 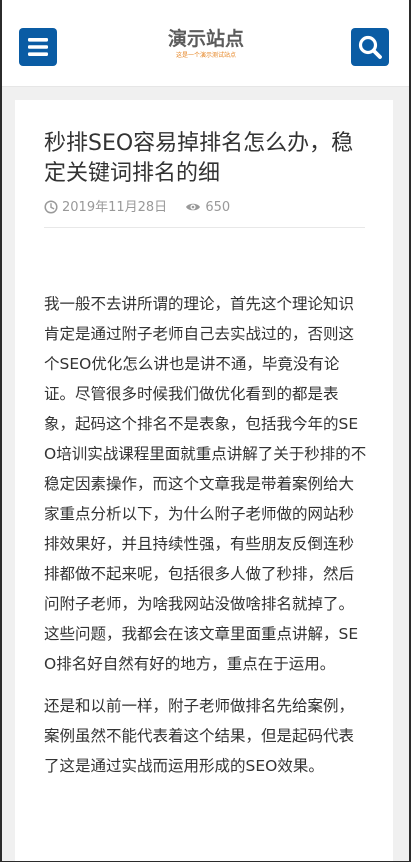 I want to click on article-views: 650, so click(x=207, y=208).